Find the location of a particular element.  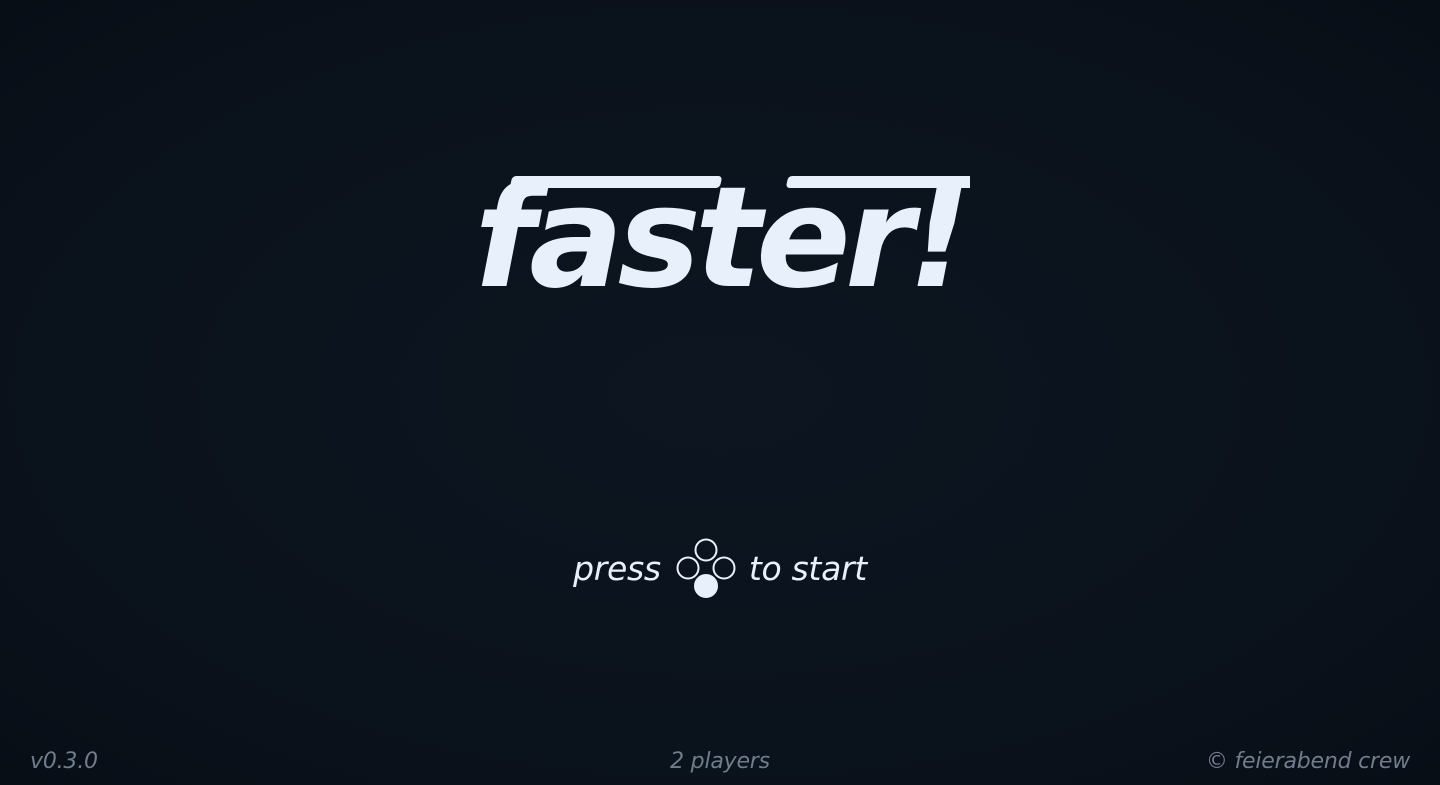

prompt-to-start-label: to start is located at coordinates (807, 568).